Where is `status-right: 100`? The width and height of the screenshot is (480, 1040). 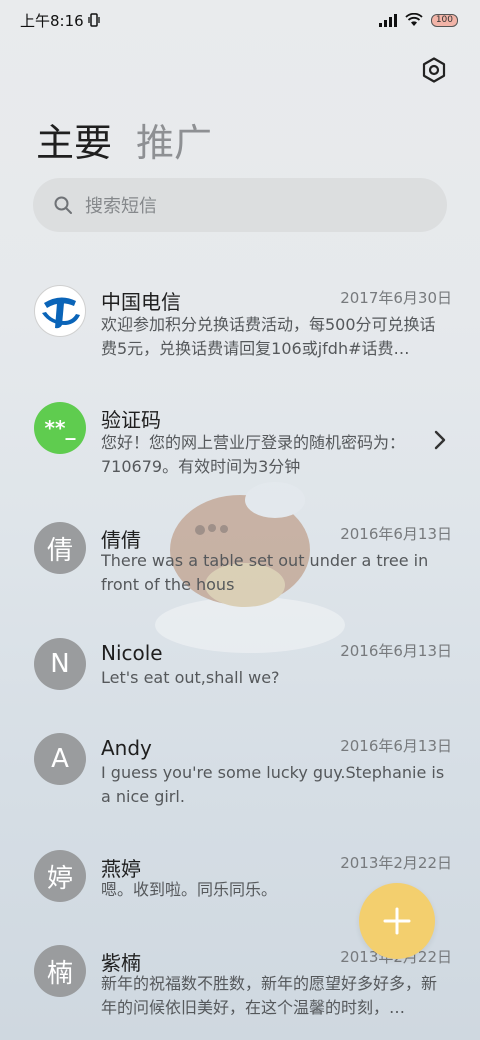 status-right: 100 is located at coordinates (418, 20).